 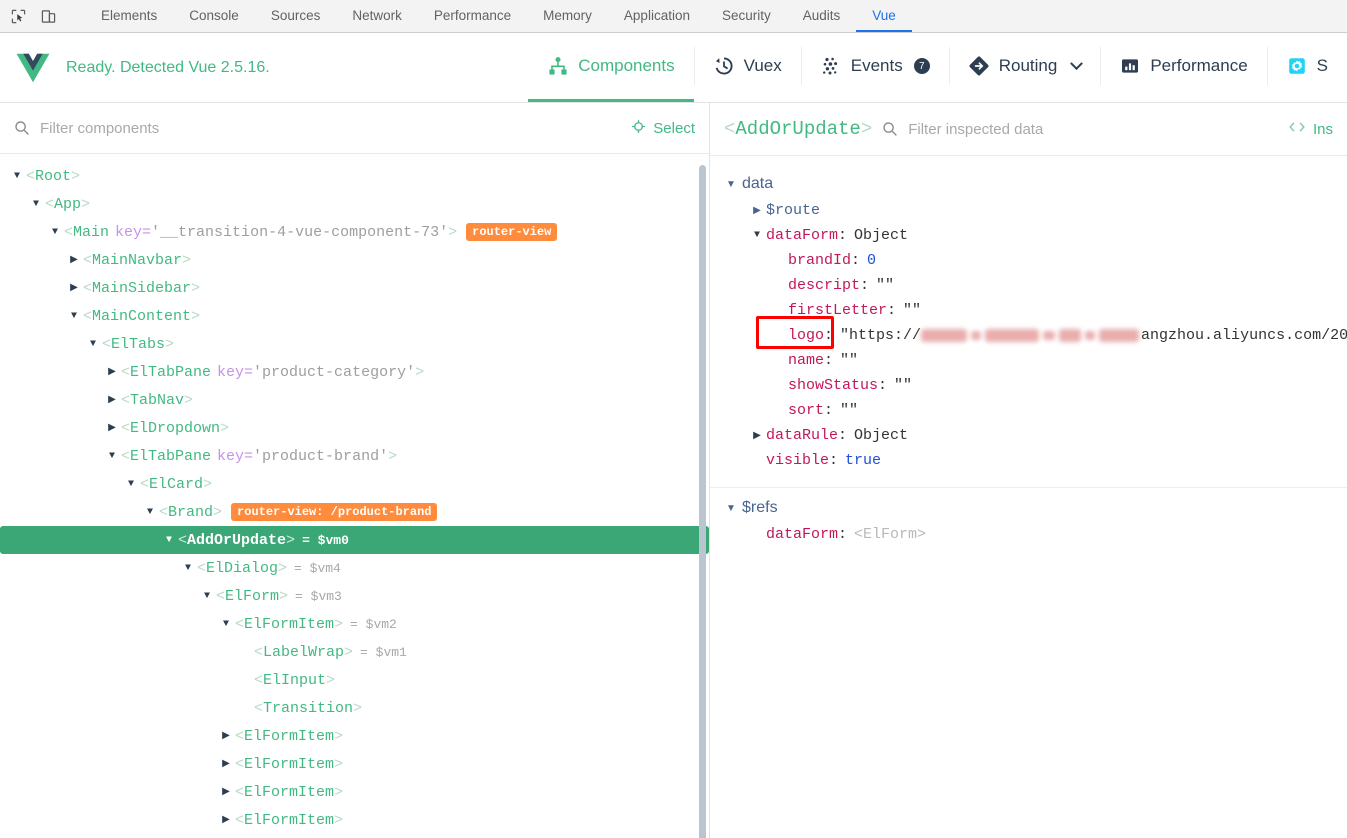 I want to click on tree-row: <TabNav>, so click(x=354, y=400).